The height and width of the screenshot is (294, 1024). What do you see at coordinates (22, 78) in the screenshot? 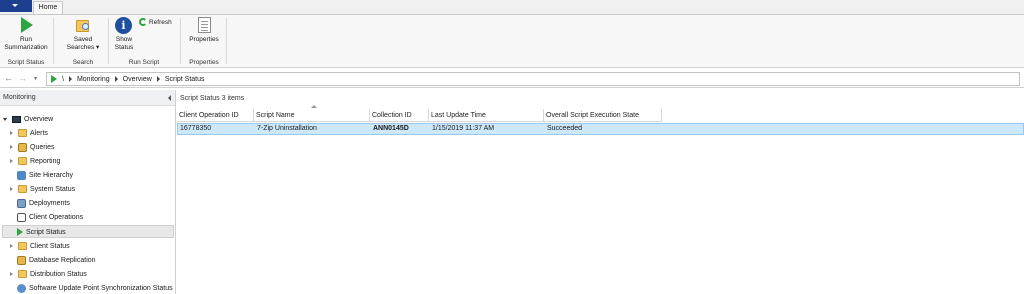
I see `forward-arrow-icon: →` at bounding box center [22, 78].